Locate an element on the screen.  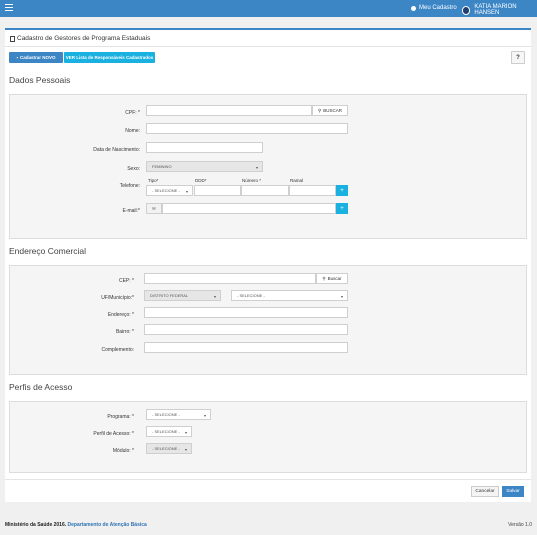
ddd-input is located at coordinates (217, 190).